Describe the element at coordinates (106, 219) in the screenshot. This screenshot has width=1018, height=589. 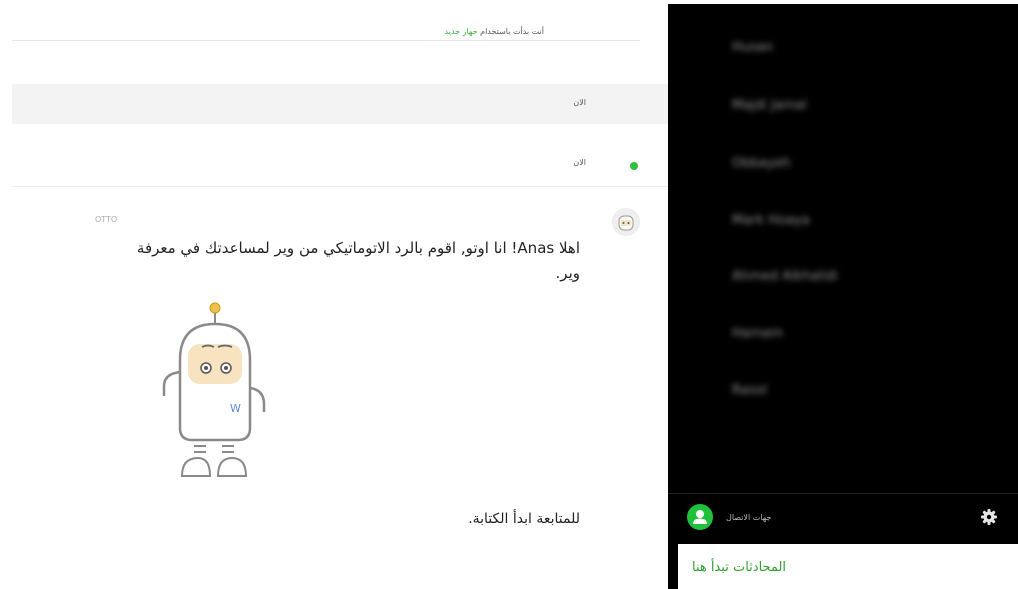
I see `sender-name: OTTO` at that location.